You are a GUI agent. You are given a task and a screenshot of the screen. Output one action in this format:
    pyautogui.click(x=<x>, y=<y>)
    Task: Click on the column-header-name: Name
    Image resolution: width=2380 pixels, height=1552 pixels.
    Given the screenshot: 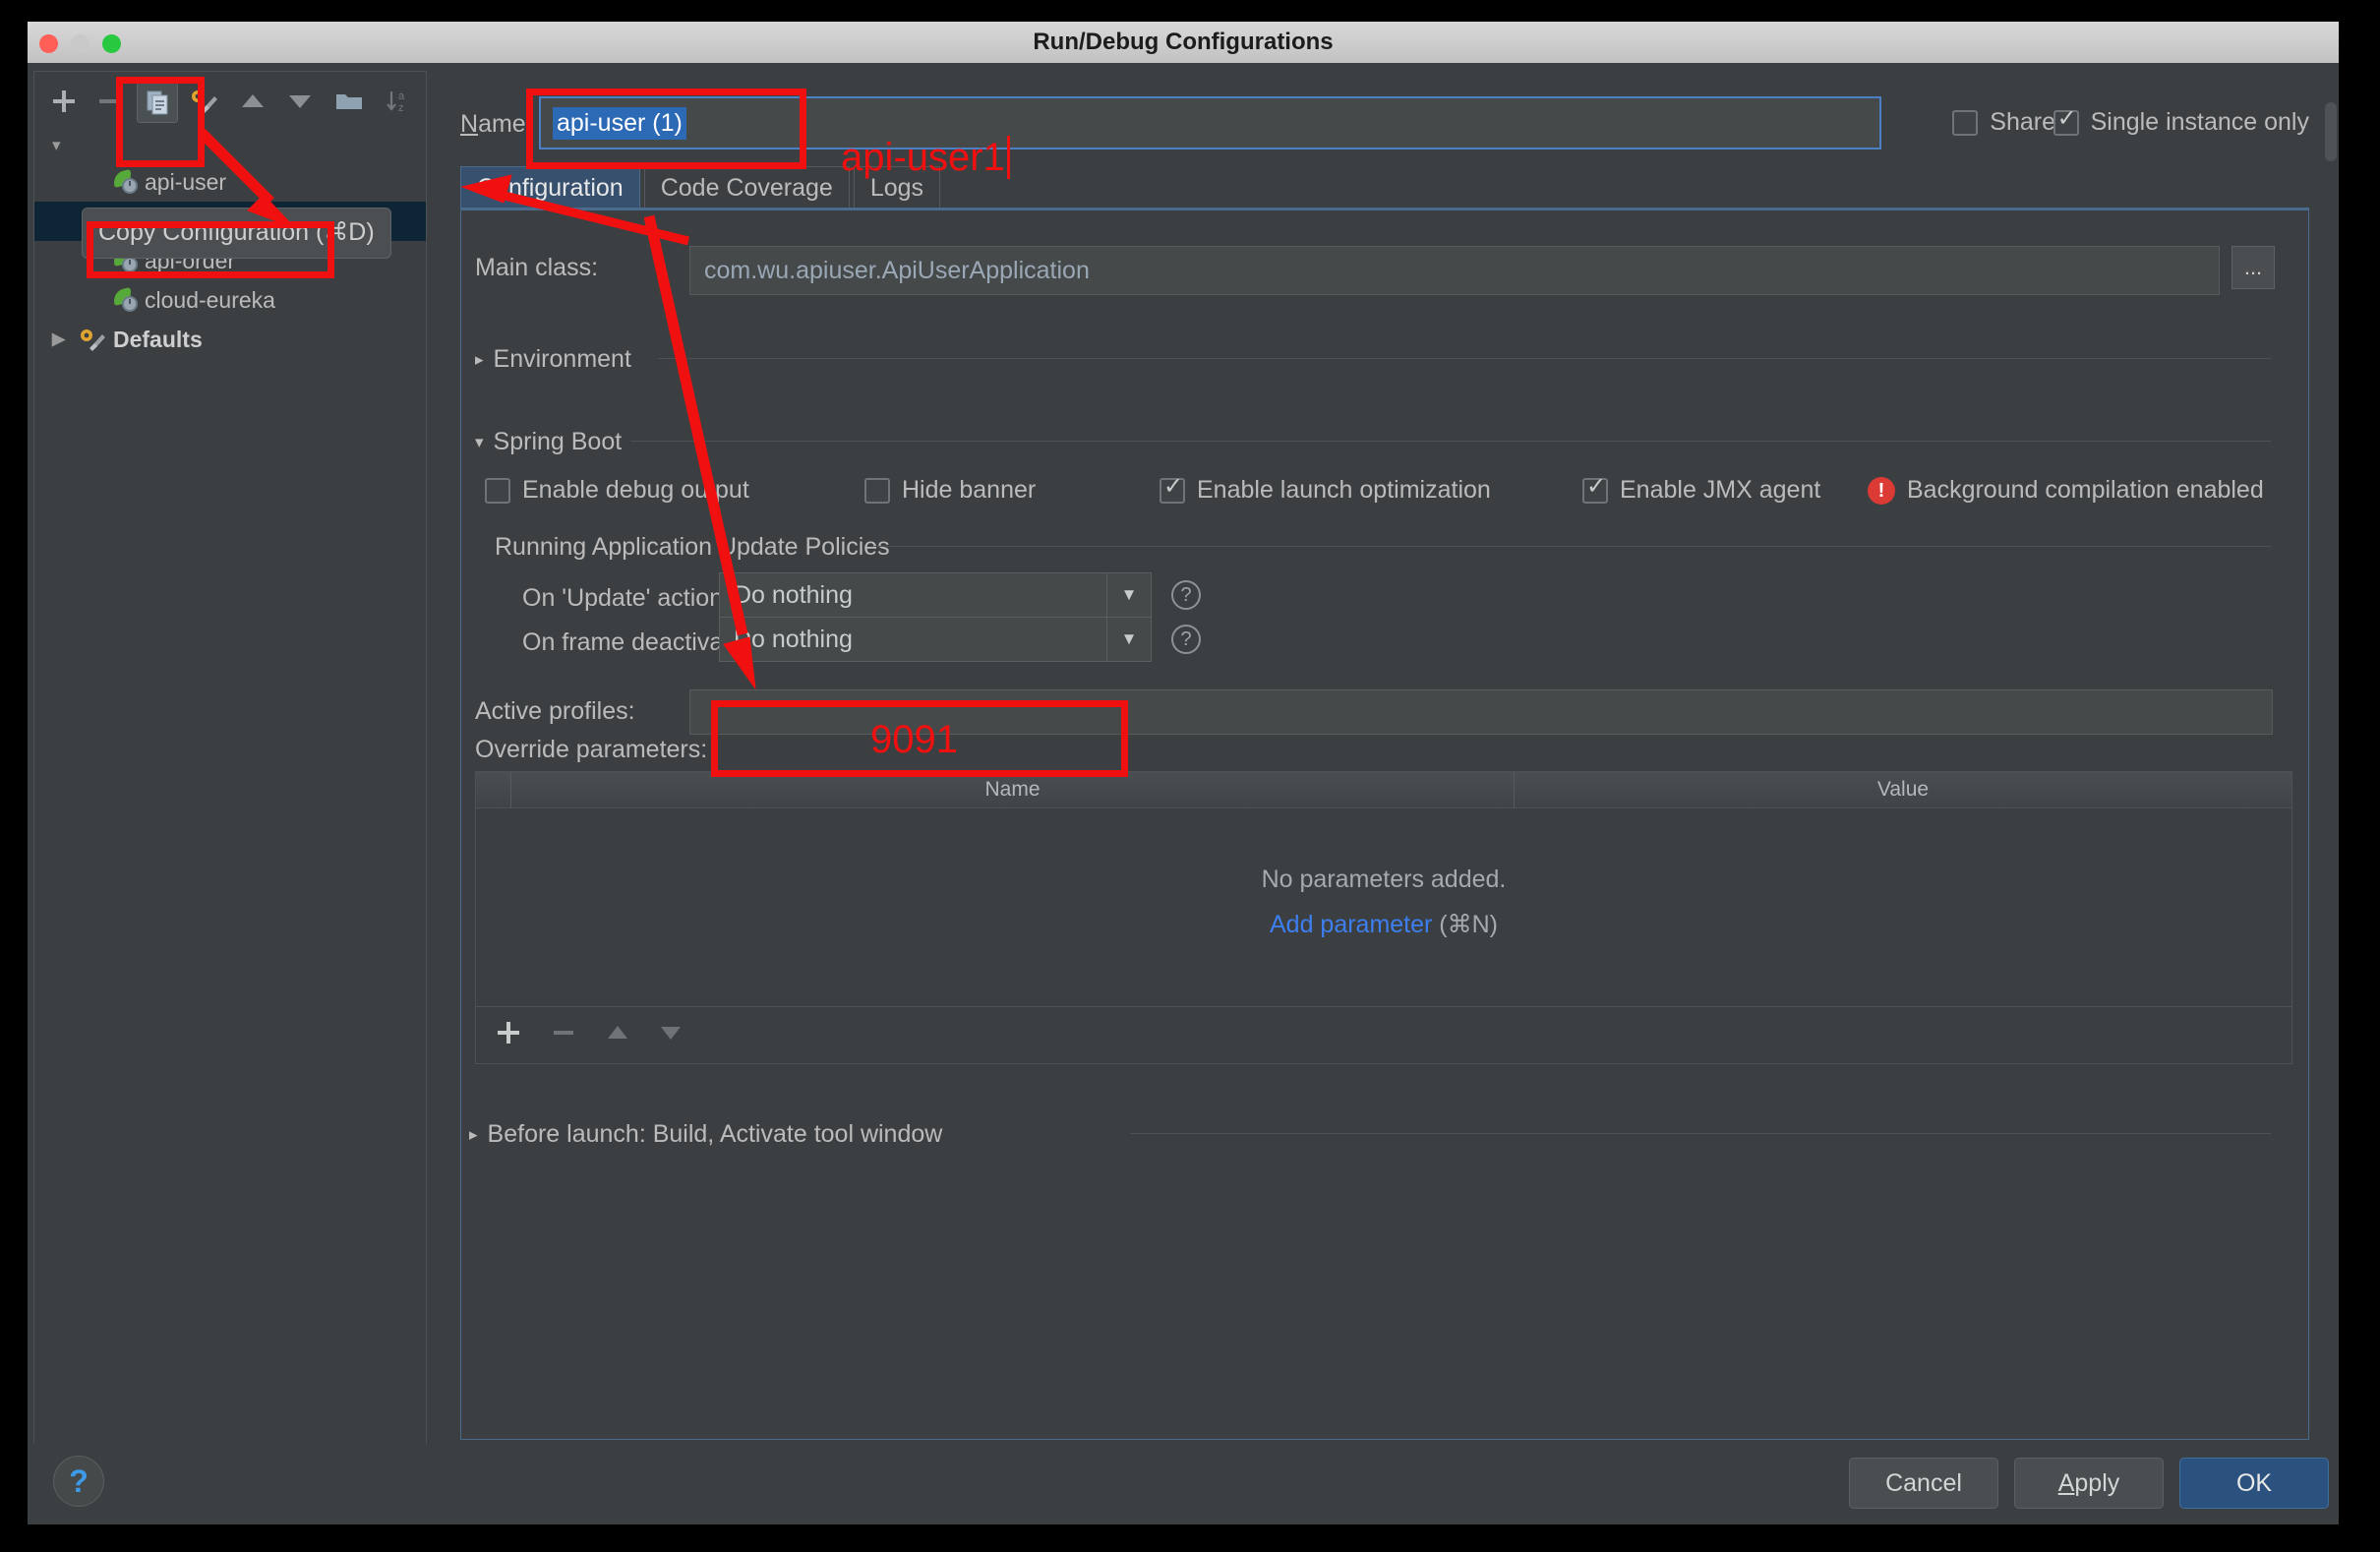 What is the action you would take?
    pyautogui.click(x=1013, y=789)
    